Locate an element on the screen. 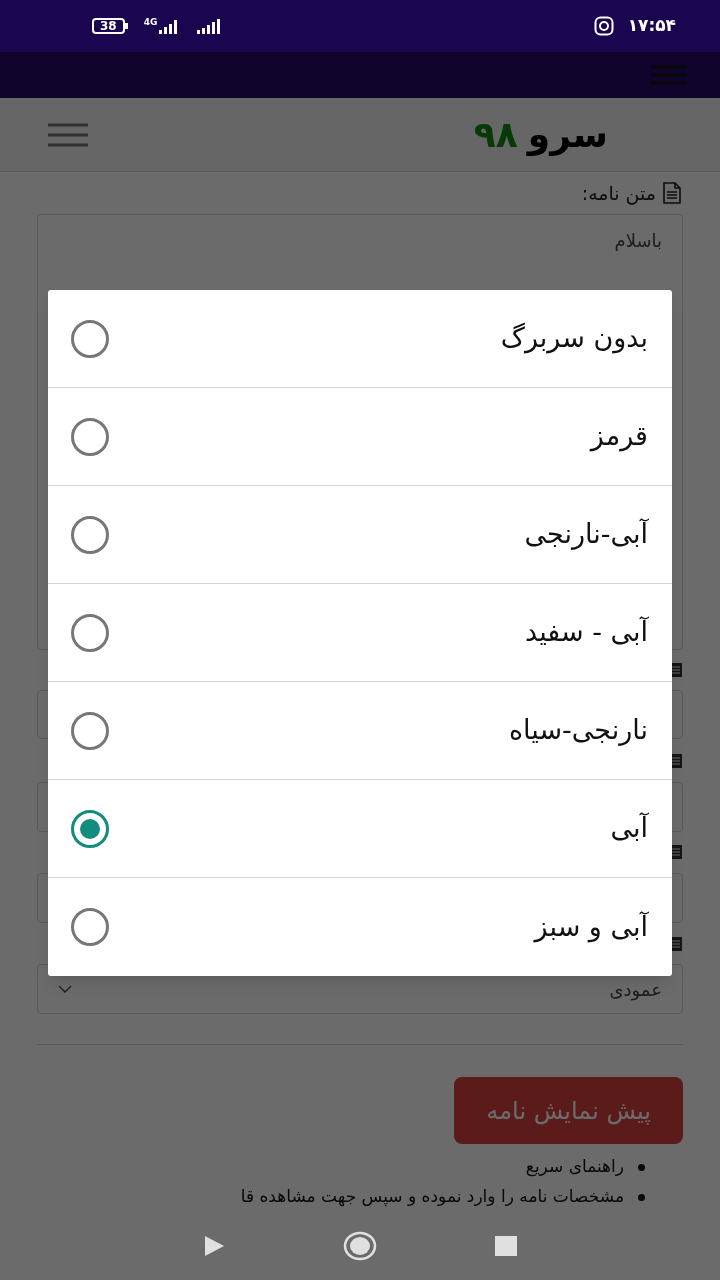 The height and width of the screenshot is (1280, 720). status-time: ۱۷:۵۴ is located at coordinates (651, 26).